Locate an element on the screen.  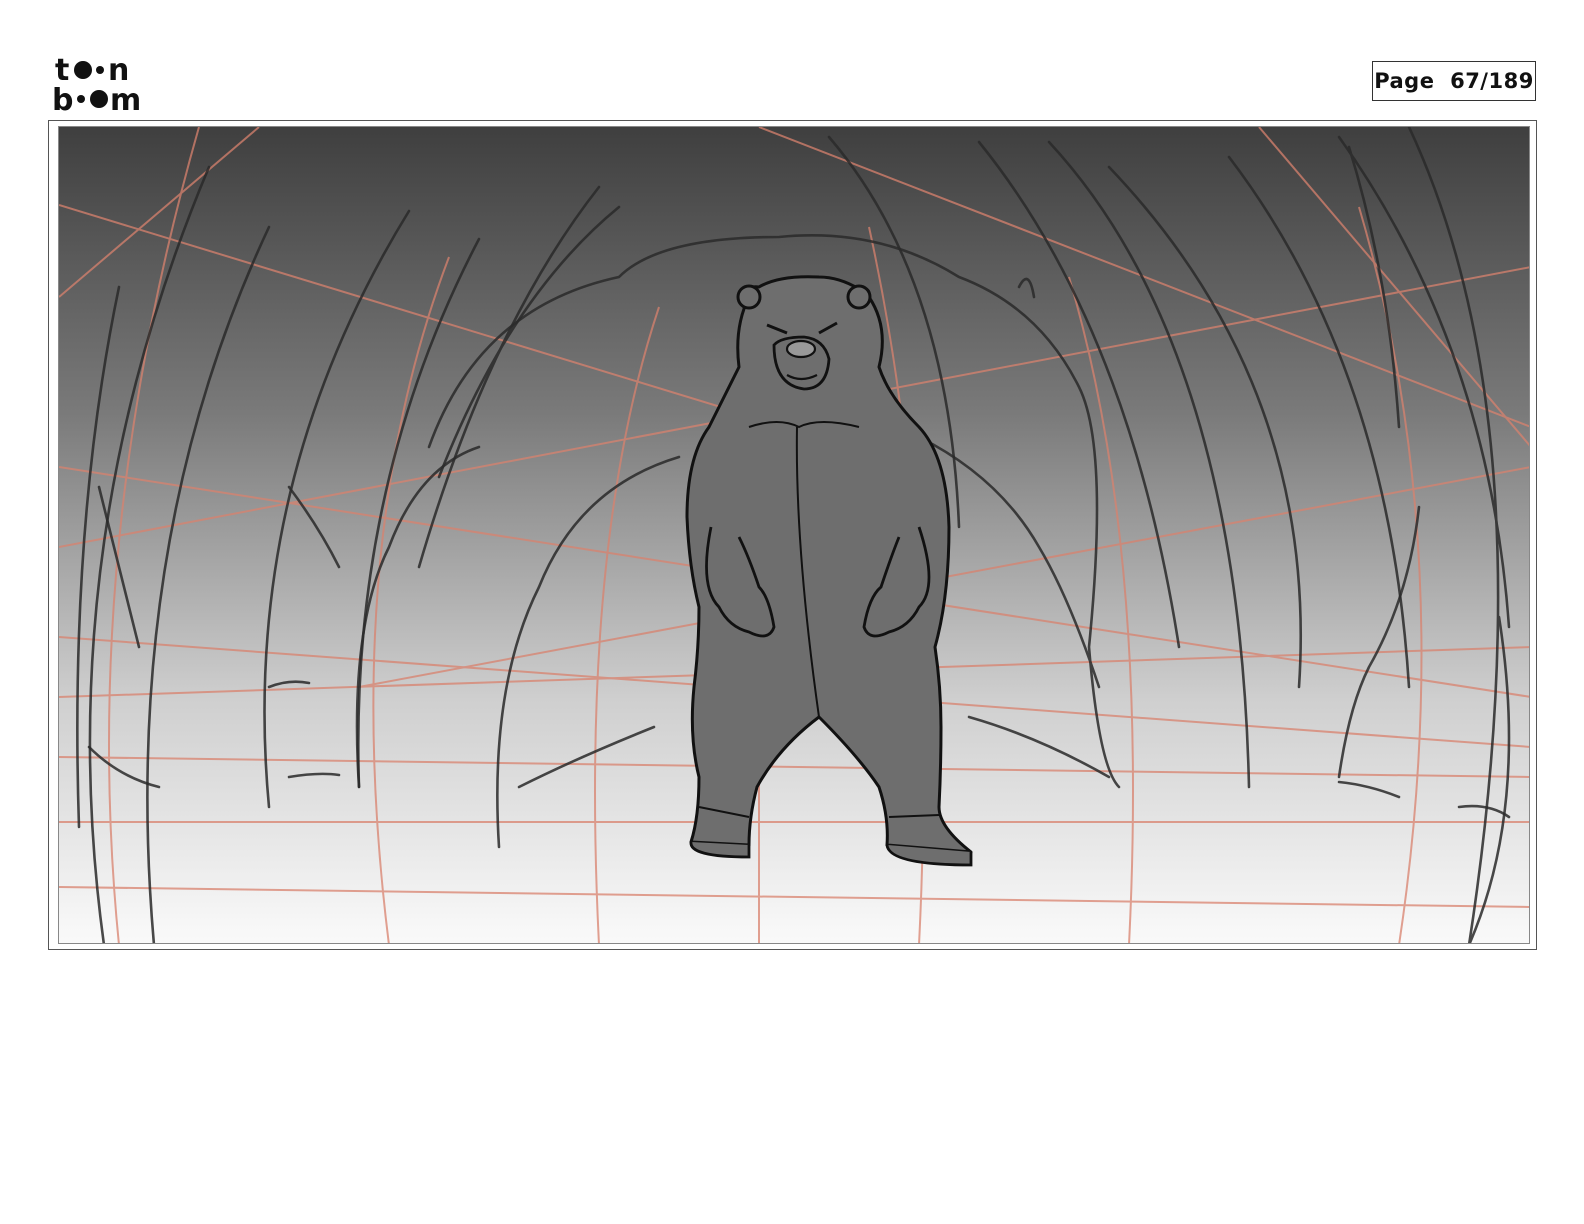
toonboom-logo: t n b m is located at coordinates (108, 84).